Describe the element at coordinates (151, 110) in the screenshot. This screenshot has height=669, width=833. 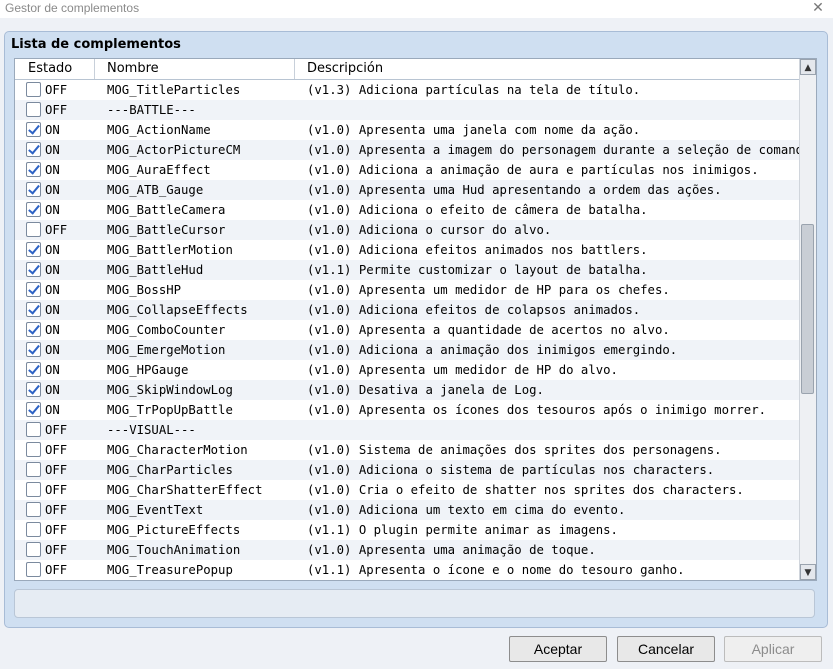
I see `plugin-name: ---BATTLE---` at that location.